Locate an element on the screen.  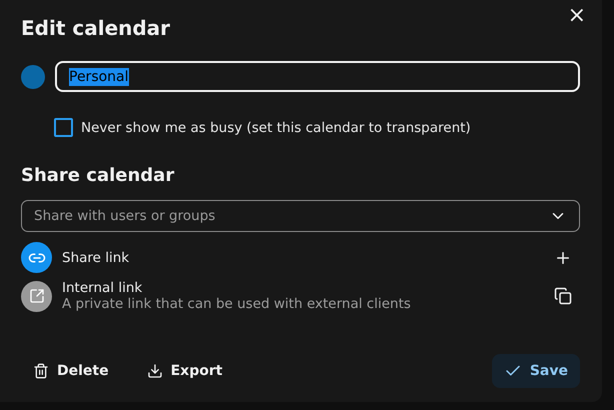
close-button: × is located at coordinates (577, 16).